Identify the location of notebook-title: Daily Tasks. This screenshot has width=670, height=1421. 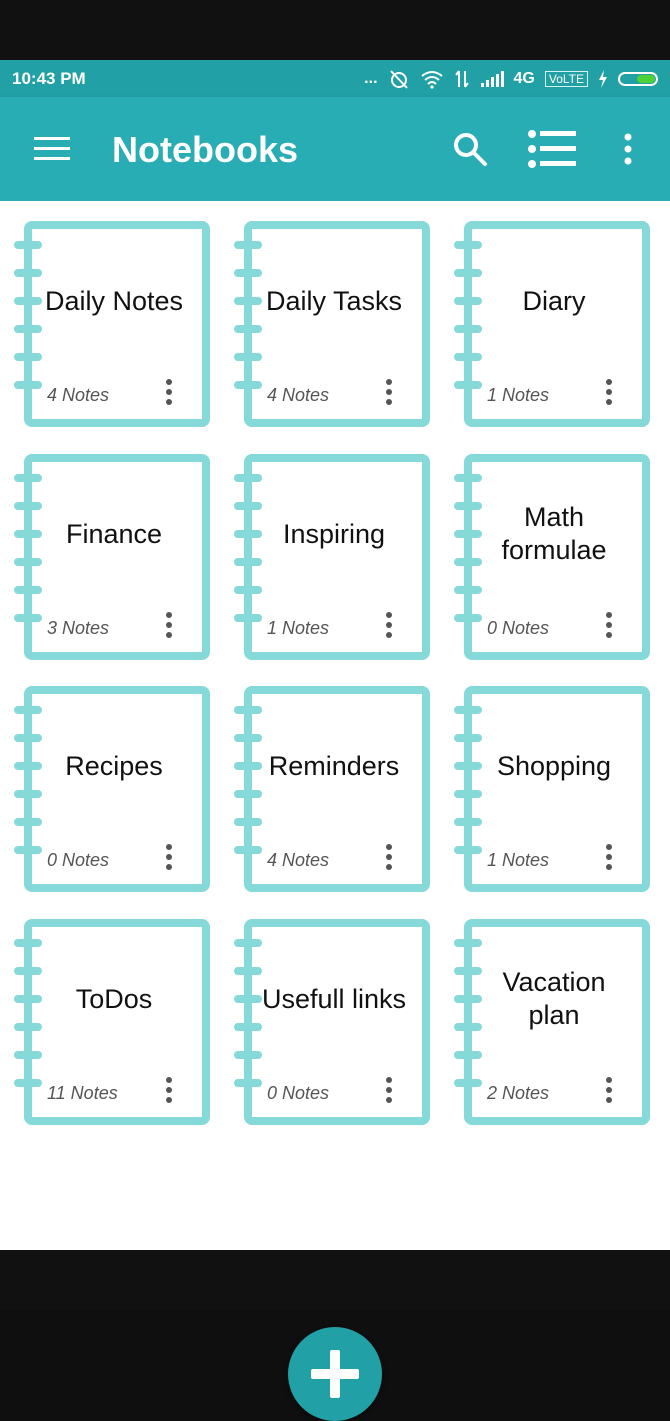
(334, 300).